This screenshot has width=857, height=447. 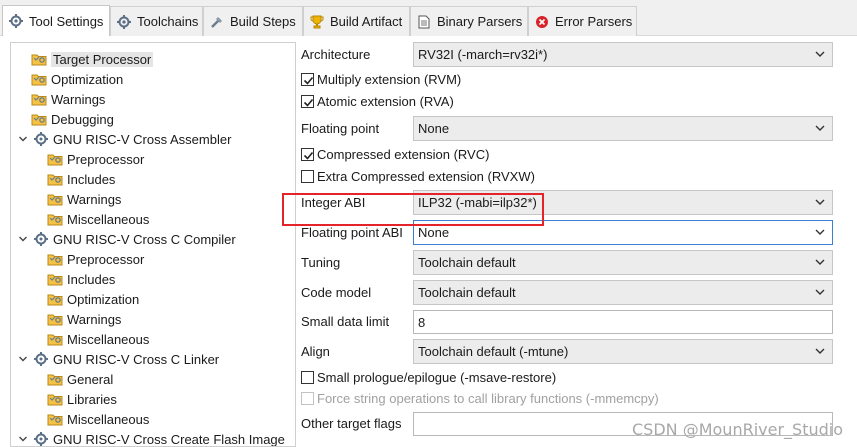 I want to click on small-data-limit-input: 8, so click(x=623, y=322).